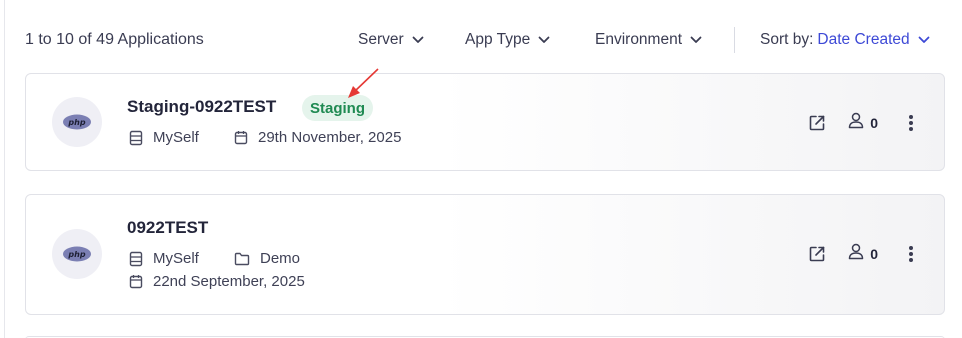 The height and width of the screenshot is (338, 962). I want to click on server-filter-label: Server, so click(381, 39).